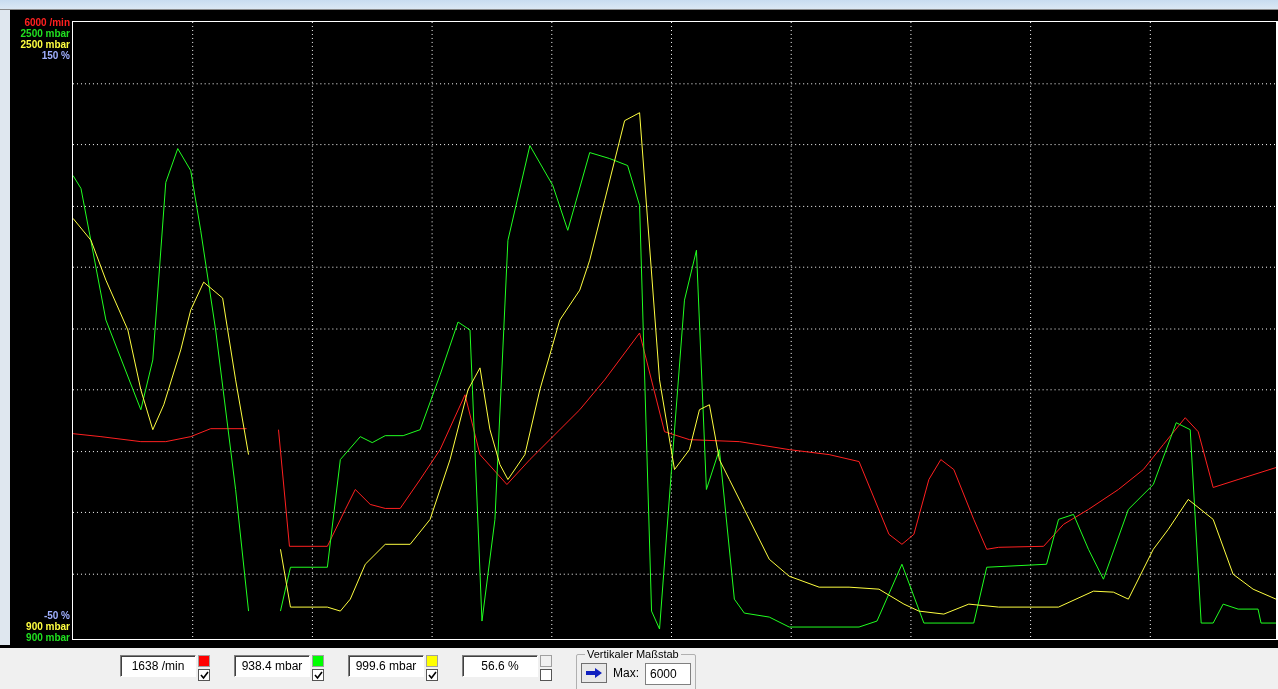 This screenshot has height=689, width=1278. What do you see at coordinates (386, 666) in the screenshot?
I see `value-field: 999.6 mbar` at bounding box center [386, 666].